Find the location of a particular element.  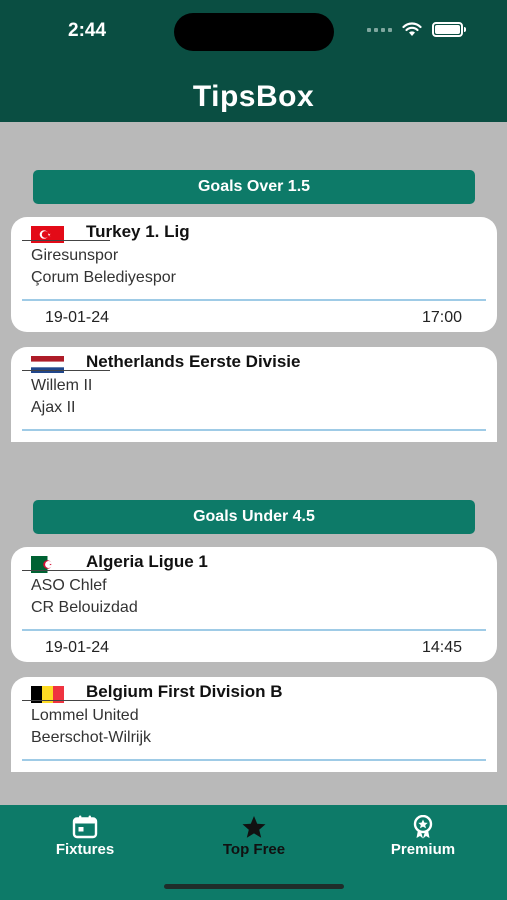

match-time: 14:45 is located at coordinates (441, 647).